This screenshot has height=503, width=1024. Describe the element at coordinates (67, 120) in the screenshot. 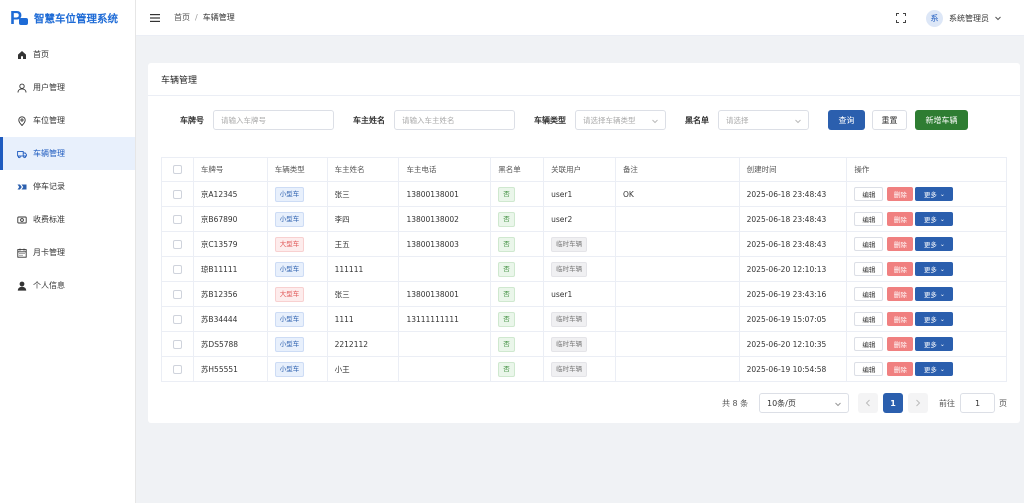

I see `sidebar-item-2: 车位管理` at that location.